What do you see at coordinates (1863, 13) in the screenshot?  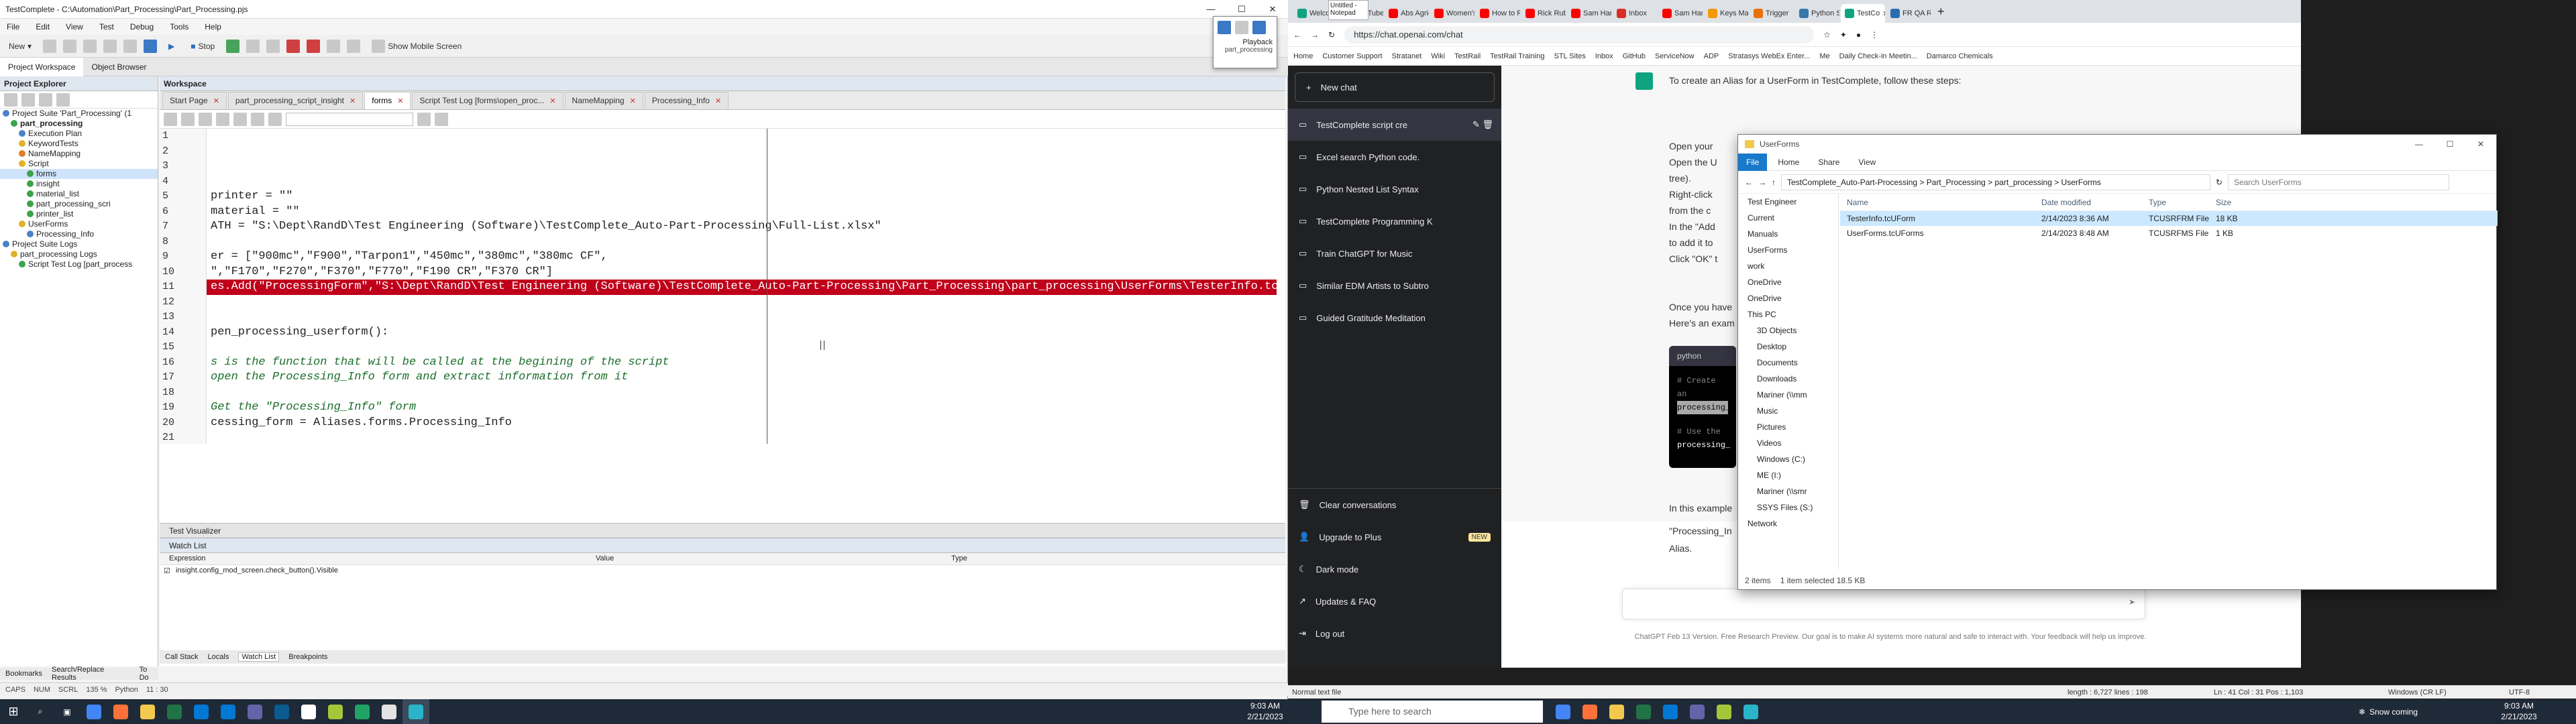 I see `browser-tab-active: TestCo✕` at bounding box center [1863, 13].